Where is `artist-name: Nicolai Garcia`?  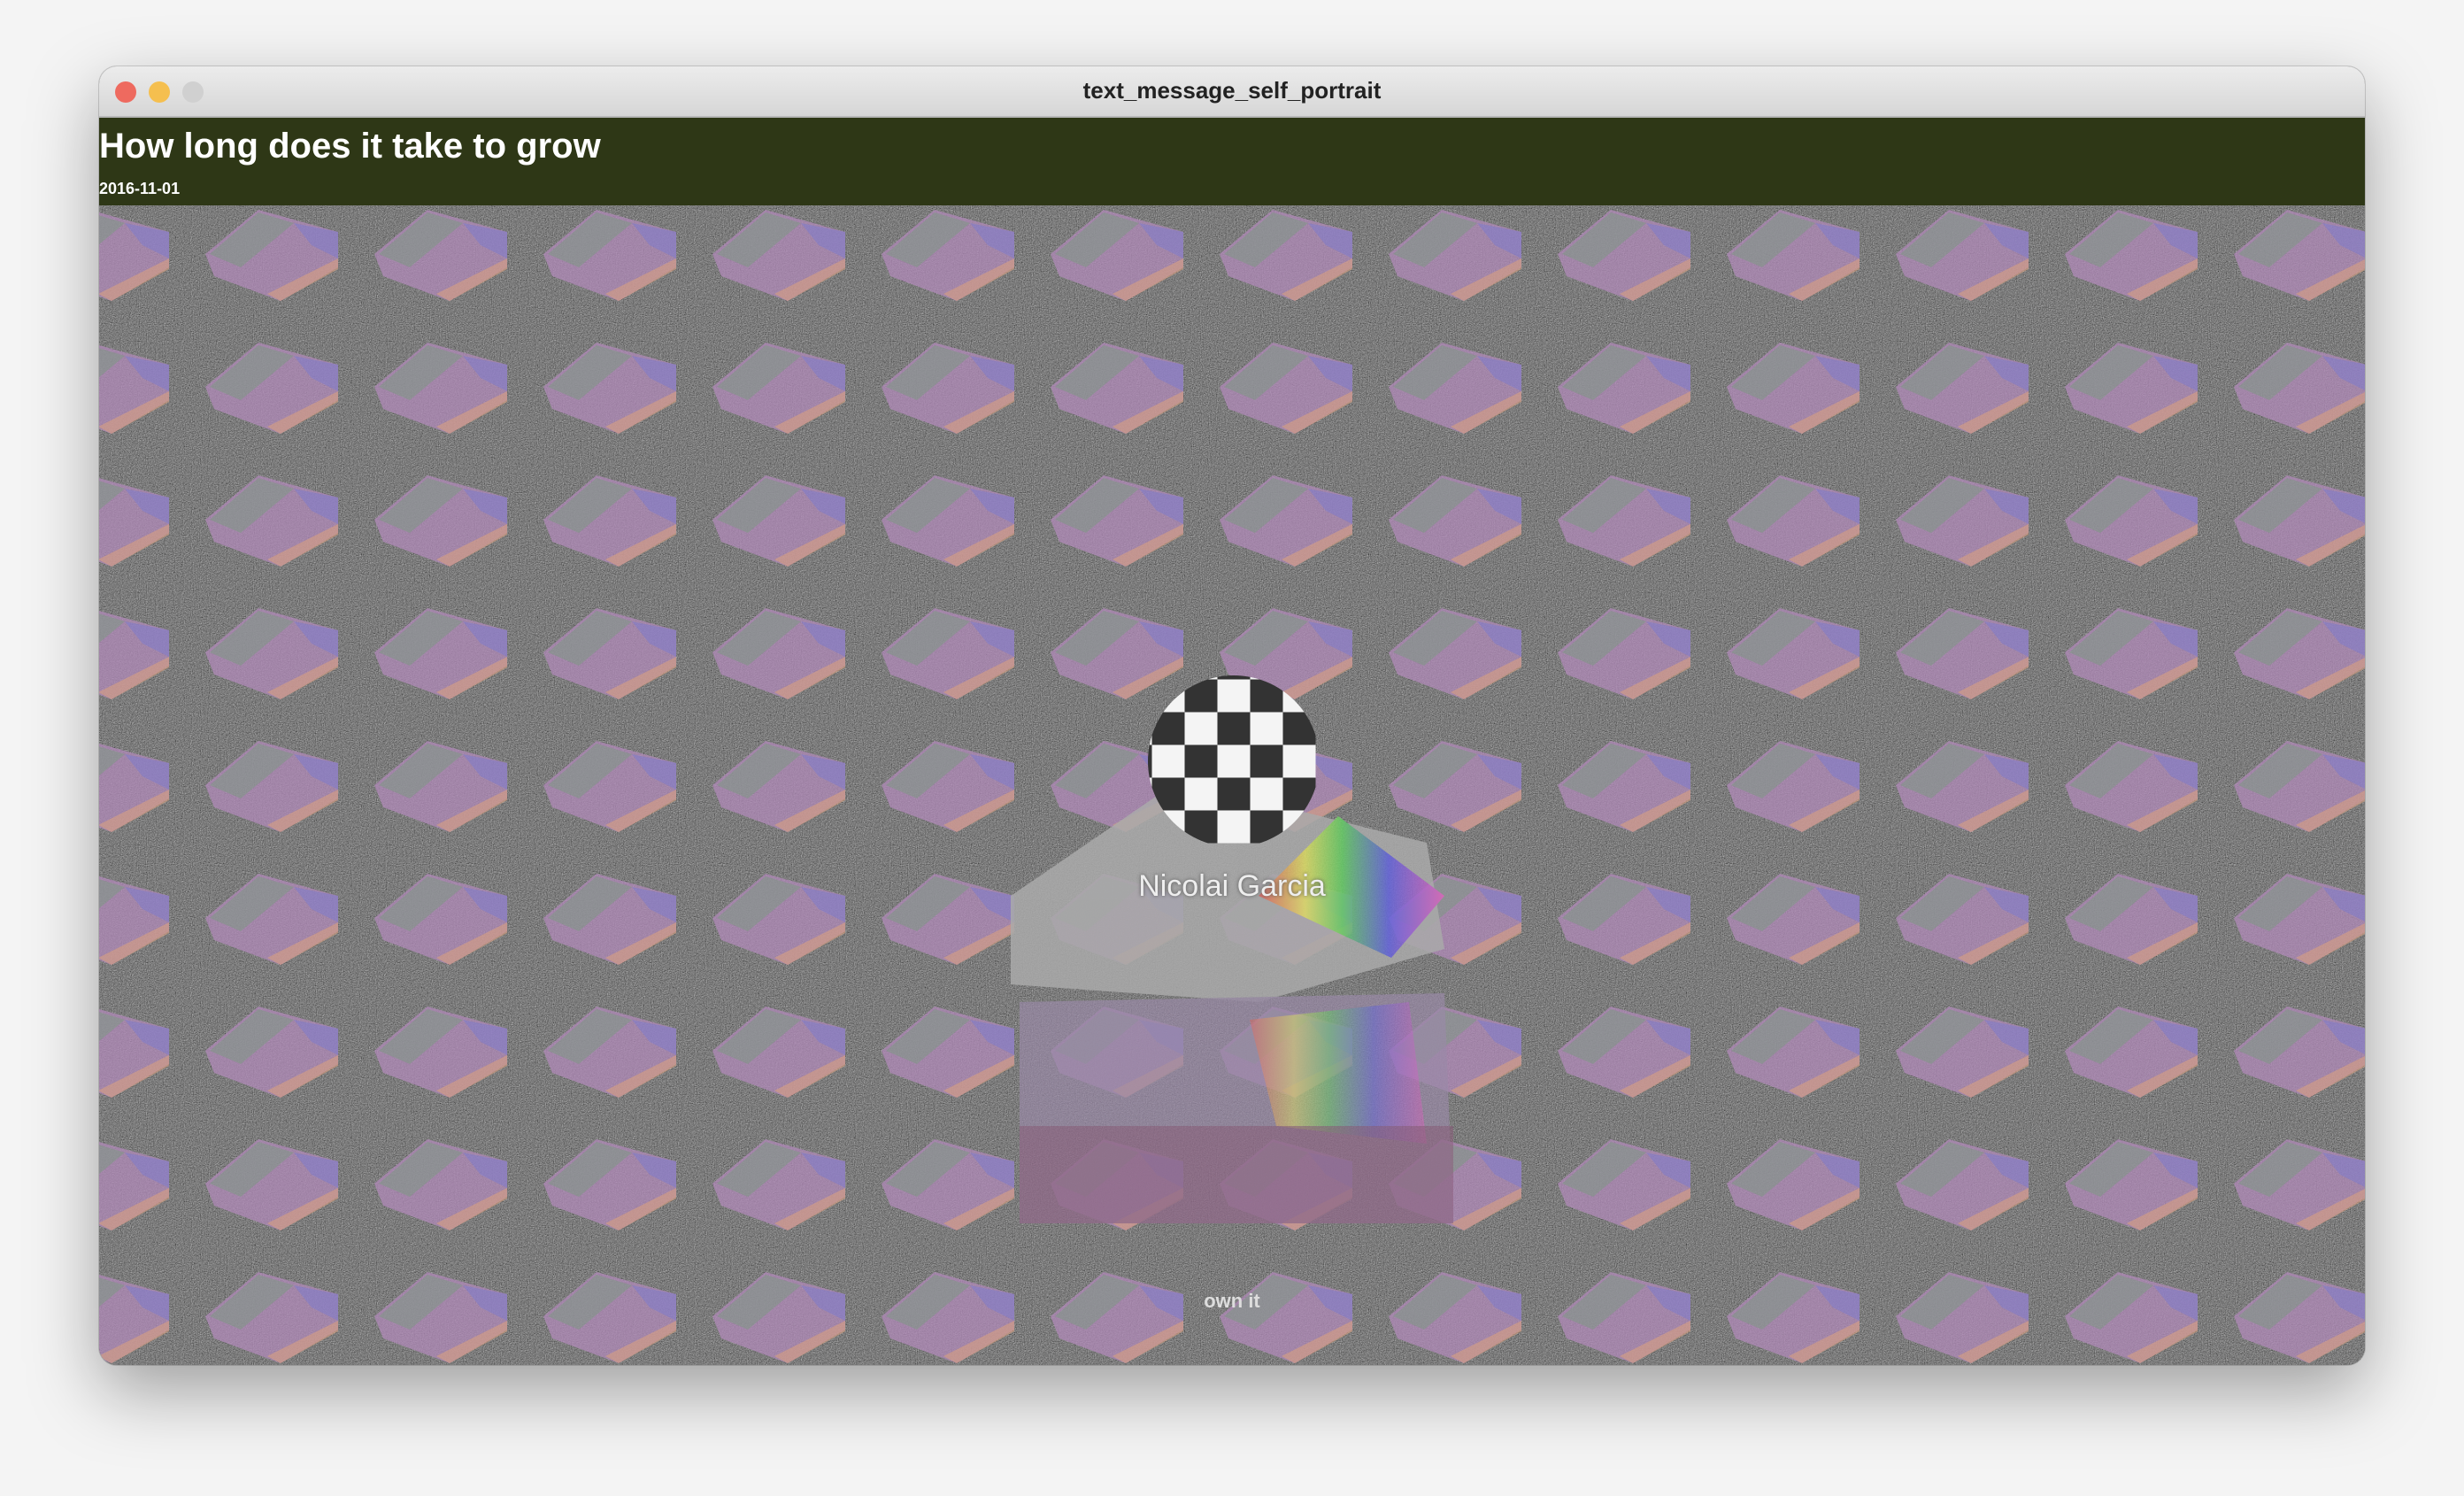 artist-name: Nicolai Garcia is located at coordinates (1232, 886).